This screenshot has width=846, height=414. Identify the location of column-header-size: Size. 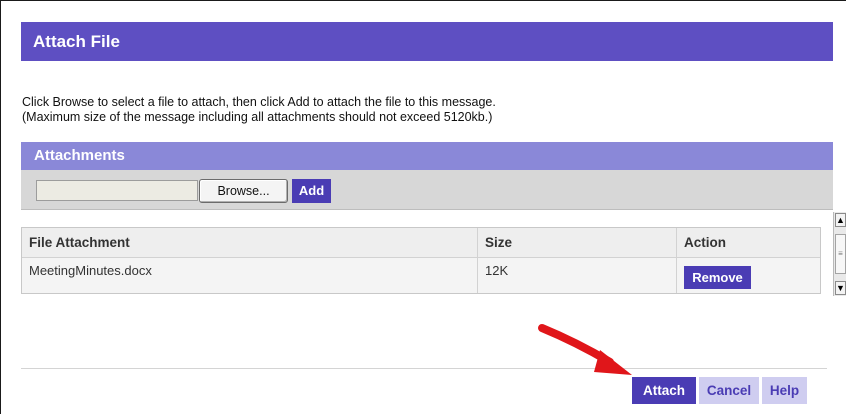
(499, 242).